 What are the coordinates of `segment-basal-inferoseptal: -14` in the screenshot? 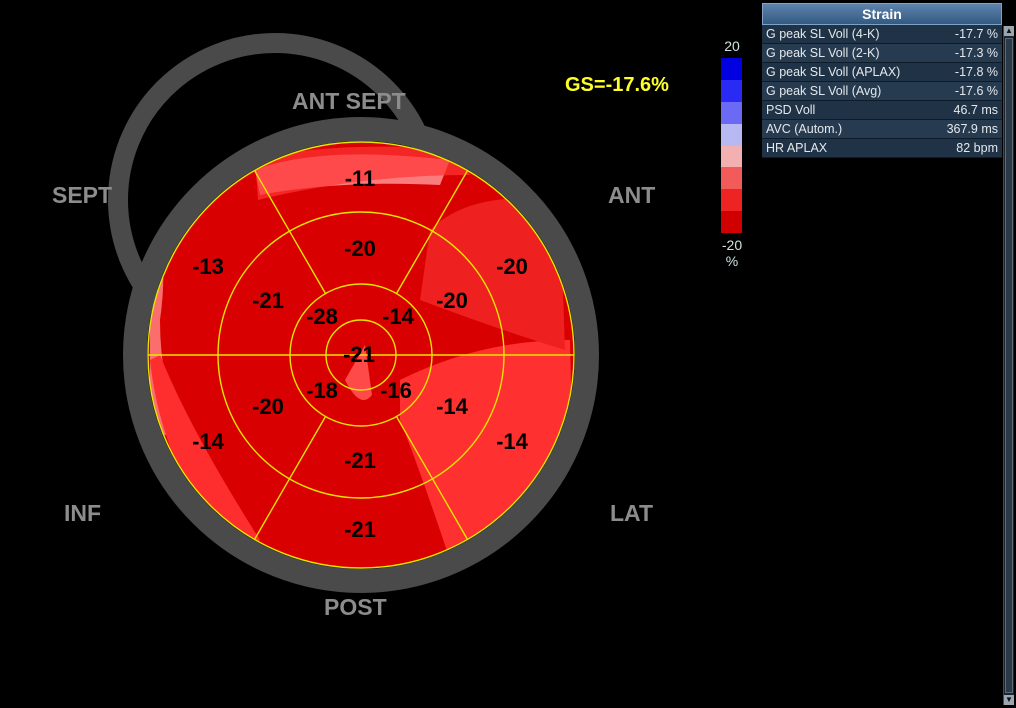 It's located at (208, 441).